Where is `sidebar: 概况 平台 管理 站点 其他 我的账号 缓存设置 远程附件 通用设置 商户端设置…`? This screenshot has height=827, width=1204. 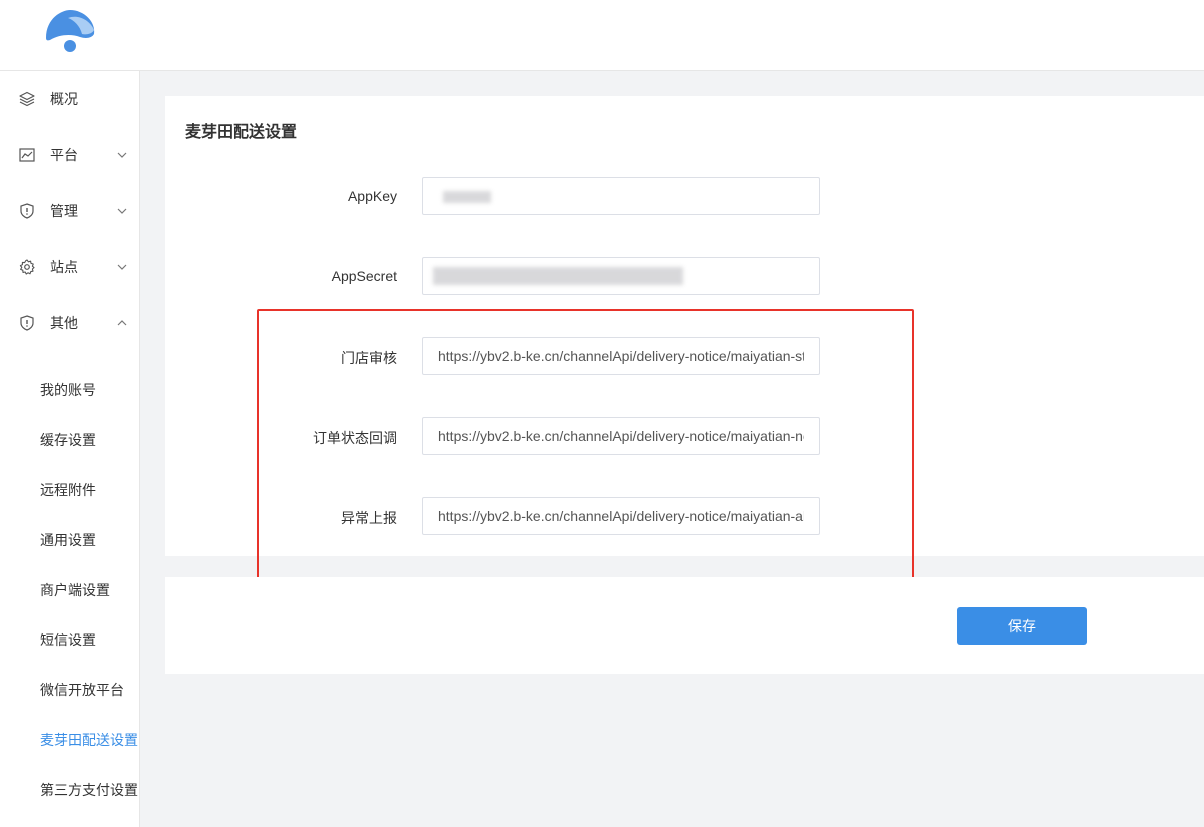 sidebar: 概况 平台 管理 站点 其他 我的账号 缓存设置 远程附件 通用设置 商户端设置… is located at coordinates (70, 449).